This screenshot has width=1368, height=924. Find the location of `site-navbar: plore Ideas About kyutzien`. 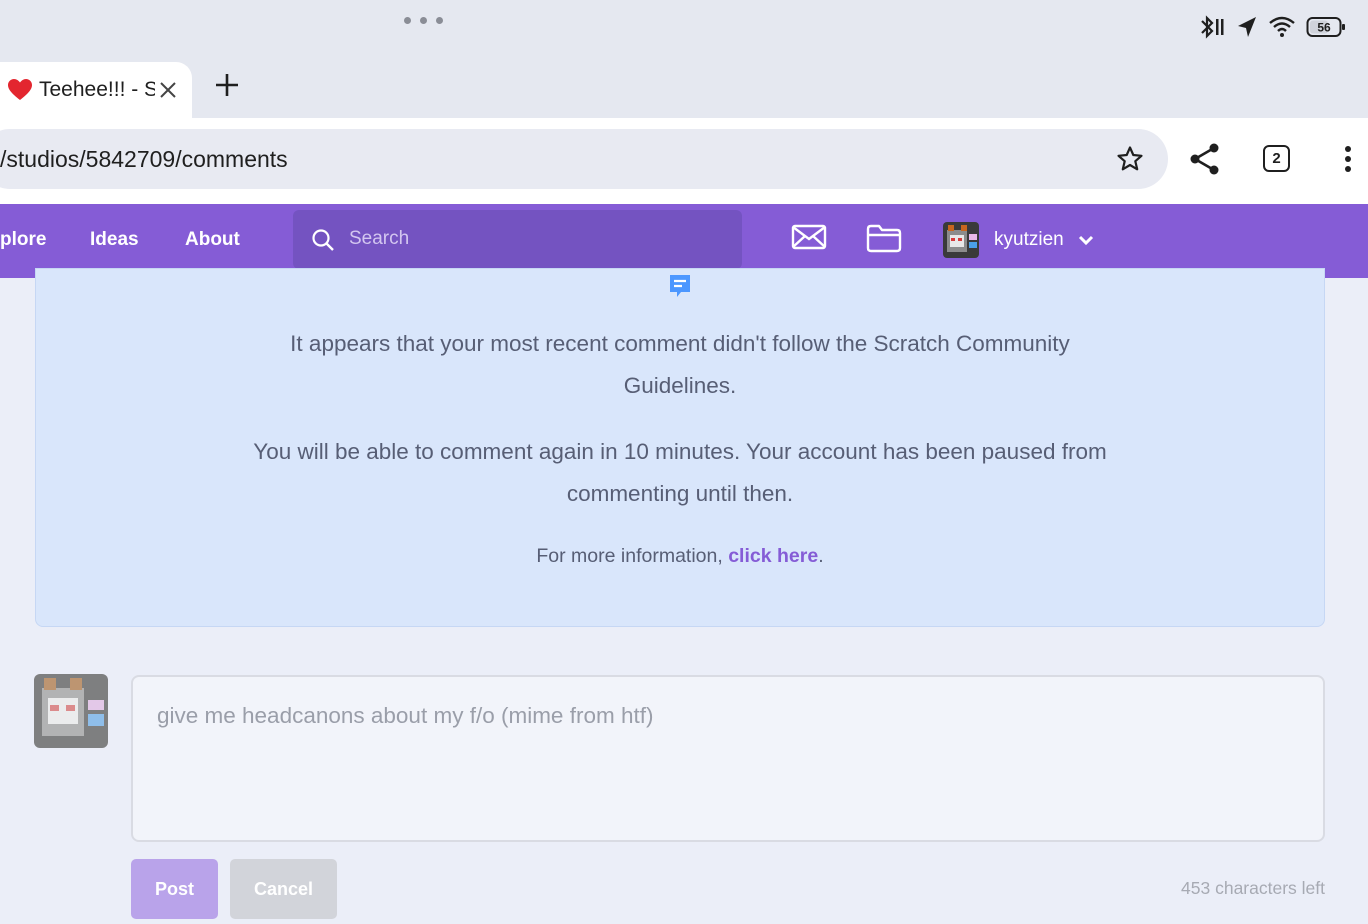

site-navbar: plore Ideas About kyutzien is located at coordinates (684, 241).